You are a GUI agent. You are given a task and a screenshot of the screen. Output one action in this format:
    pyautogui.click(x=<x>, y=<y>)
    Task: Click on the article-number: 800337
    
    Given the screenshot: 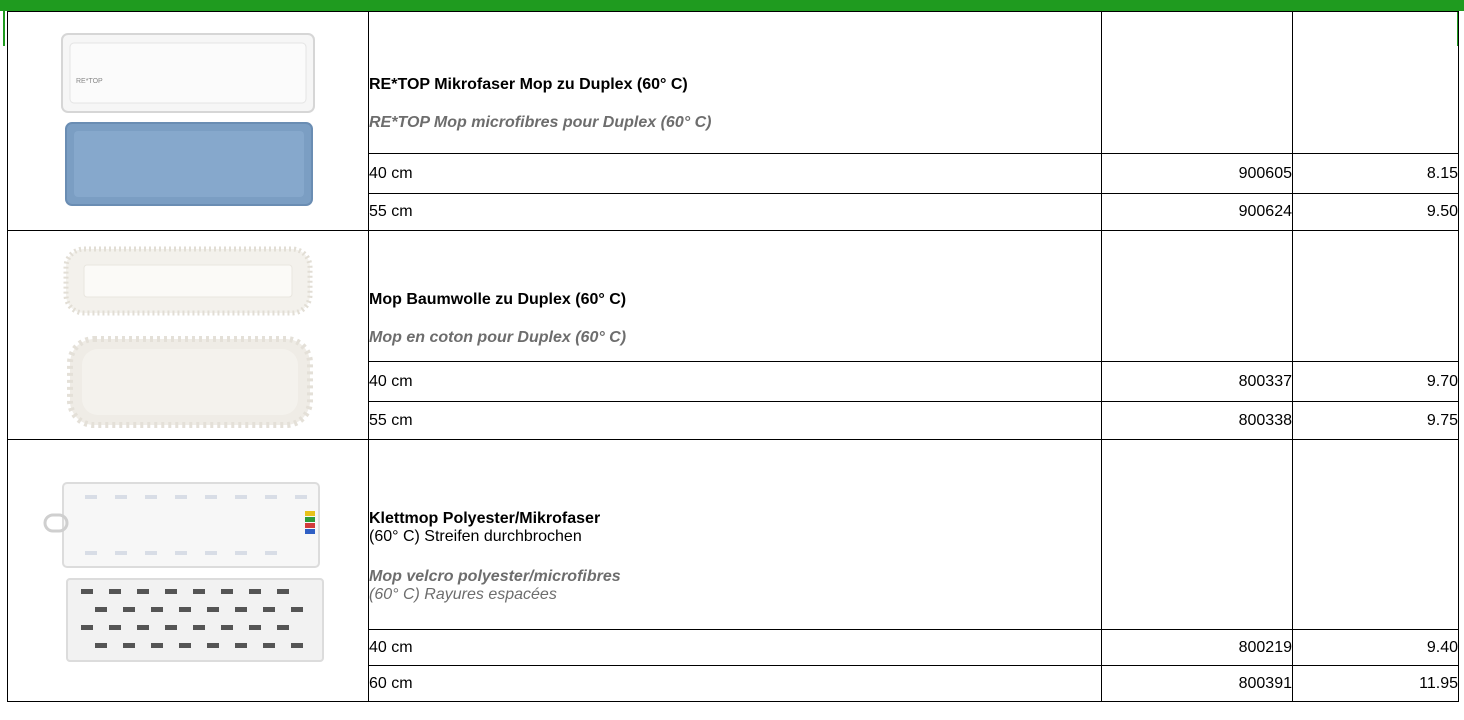 What is the action you would take?
    pyautogui.click(x=1197, y=381)
    